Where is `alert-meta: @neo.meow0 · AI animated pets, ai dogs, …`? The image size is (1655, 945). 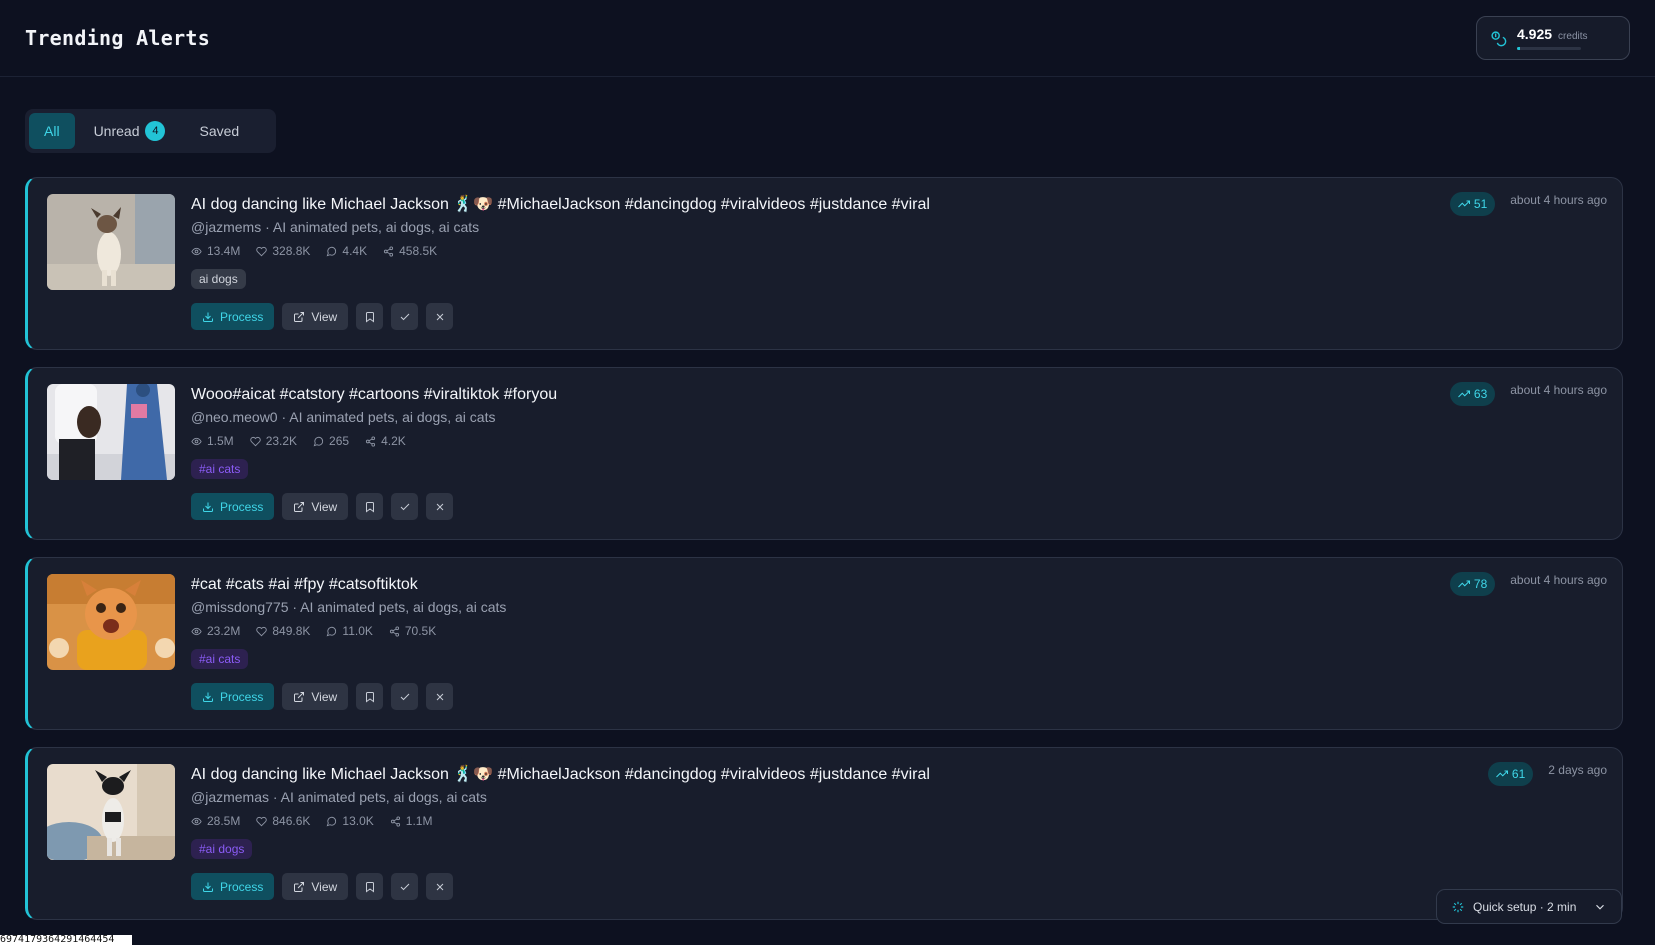
alert-meta: @neo.meow0 · AI animated pets, ai dogs, … is located at coordinates (343, 417).